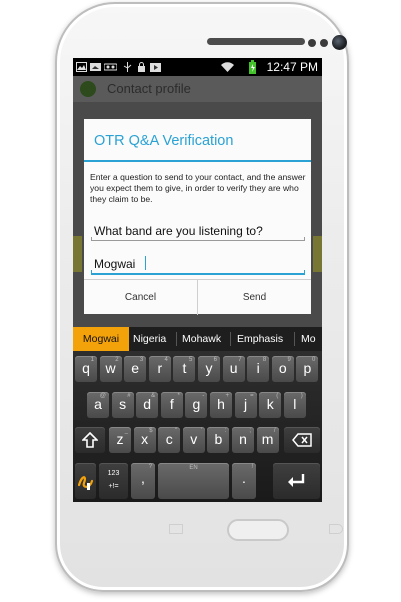 Image resolution: width=401 pixels, height=602 pixels. I want to click on lock-icon, so click(141, 67).